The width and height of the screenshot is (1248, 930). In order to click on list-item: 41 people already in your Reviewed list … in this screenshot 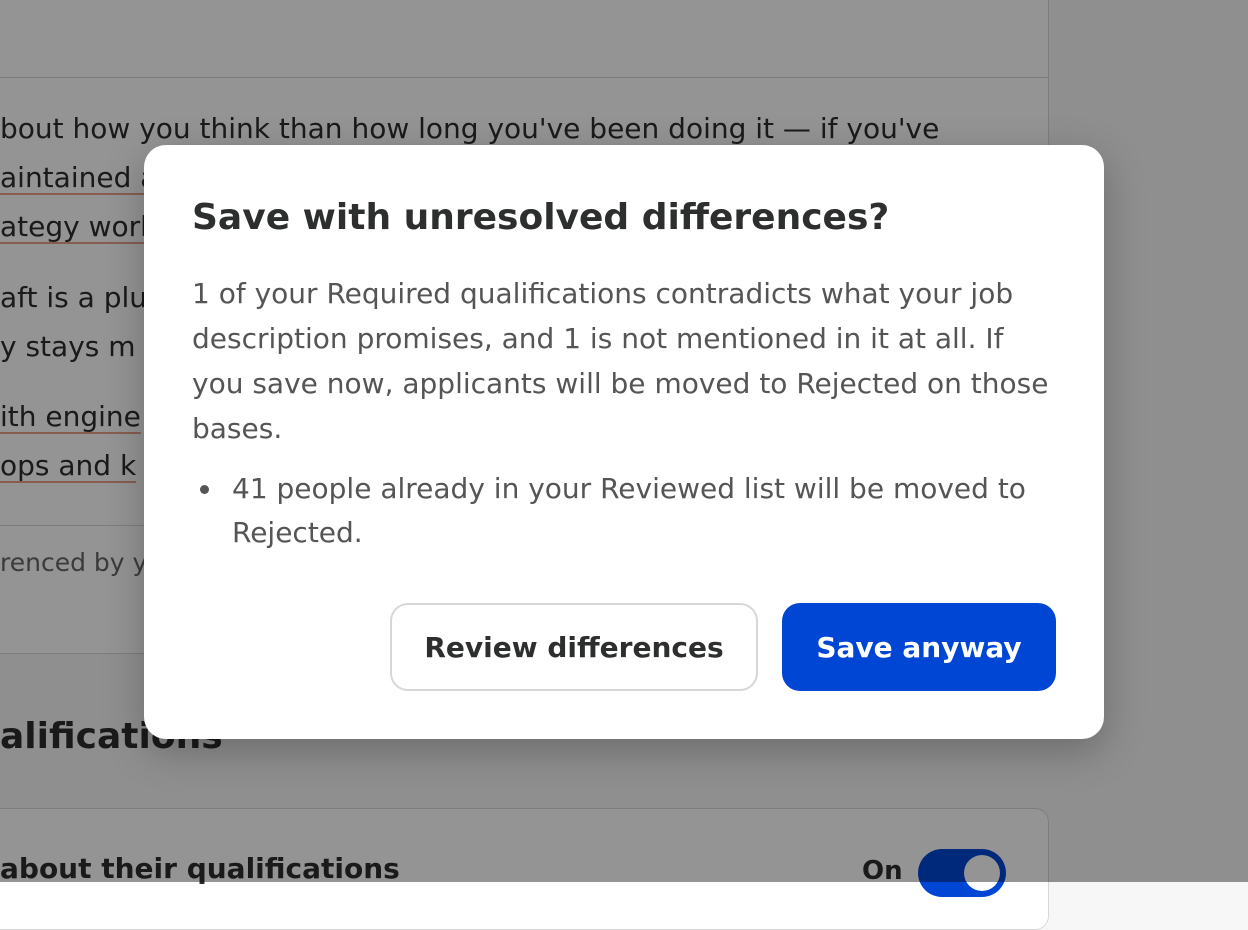, I will do `click(622, 511)`.